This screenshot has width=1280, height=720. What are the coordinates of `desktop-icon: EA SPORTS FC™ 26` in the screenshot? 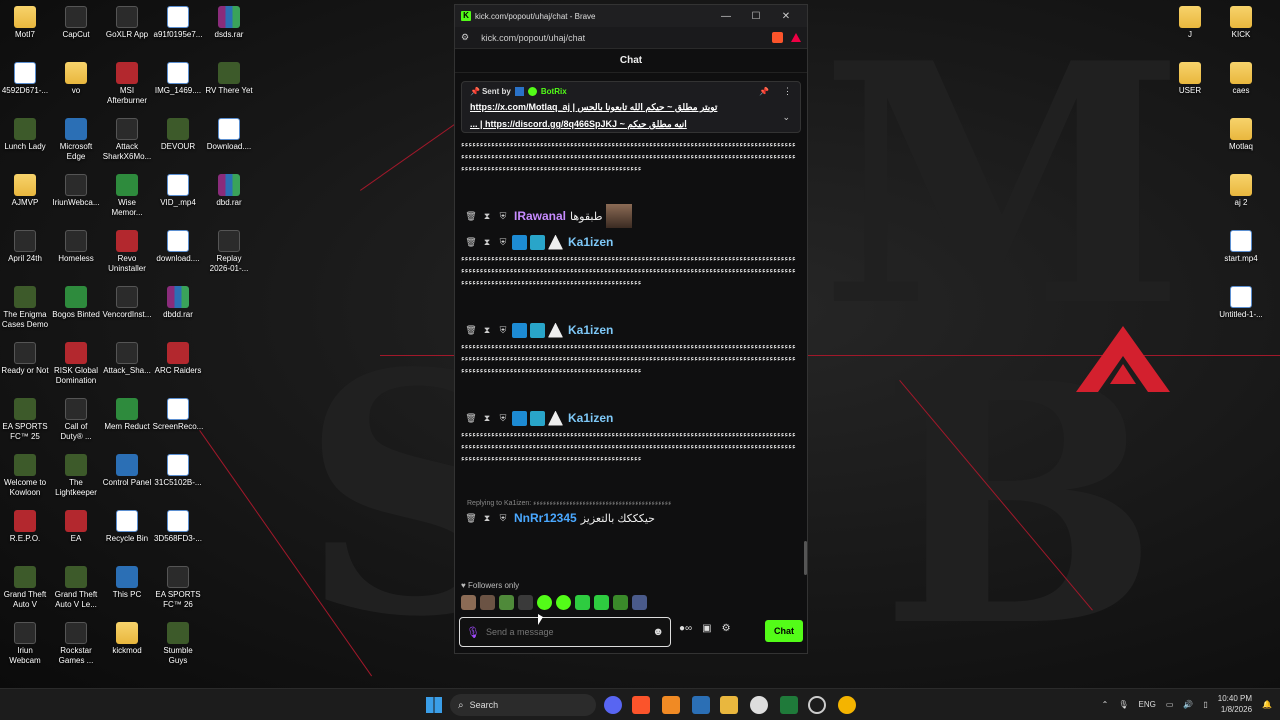 It's located at (178, 594).